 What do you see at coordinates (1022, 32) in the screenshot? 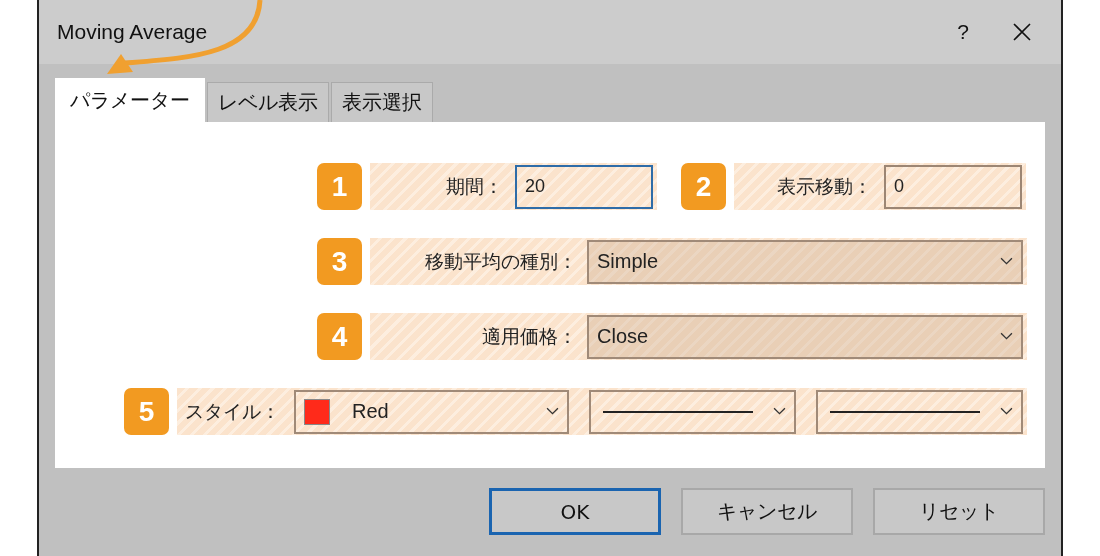
I see `close-button` at bounding box center [1022, 32].